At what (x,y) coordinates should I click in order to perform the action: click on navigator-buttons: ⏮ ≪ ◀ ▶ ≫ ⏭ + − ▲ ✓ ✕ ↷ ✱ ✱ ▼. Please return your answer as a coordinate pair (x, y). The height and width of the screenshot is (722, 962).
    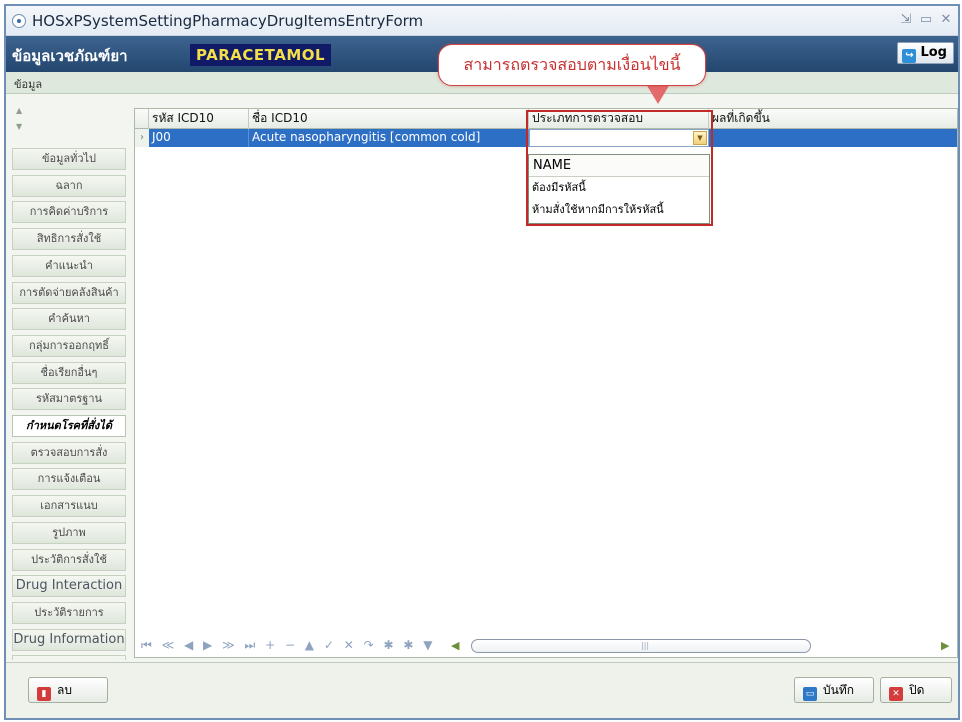
    Looking at the image, I should click on (288, 645).